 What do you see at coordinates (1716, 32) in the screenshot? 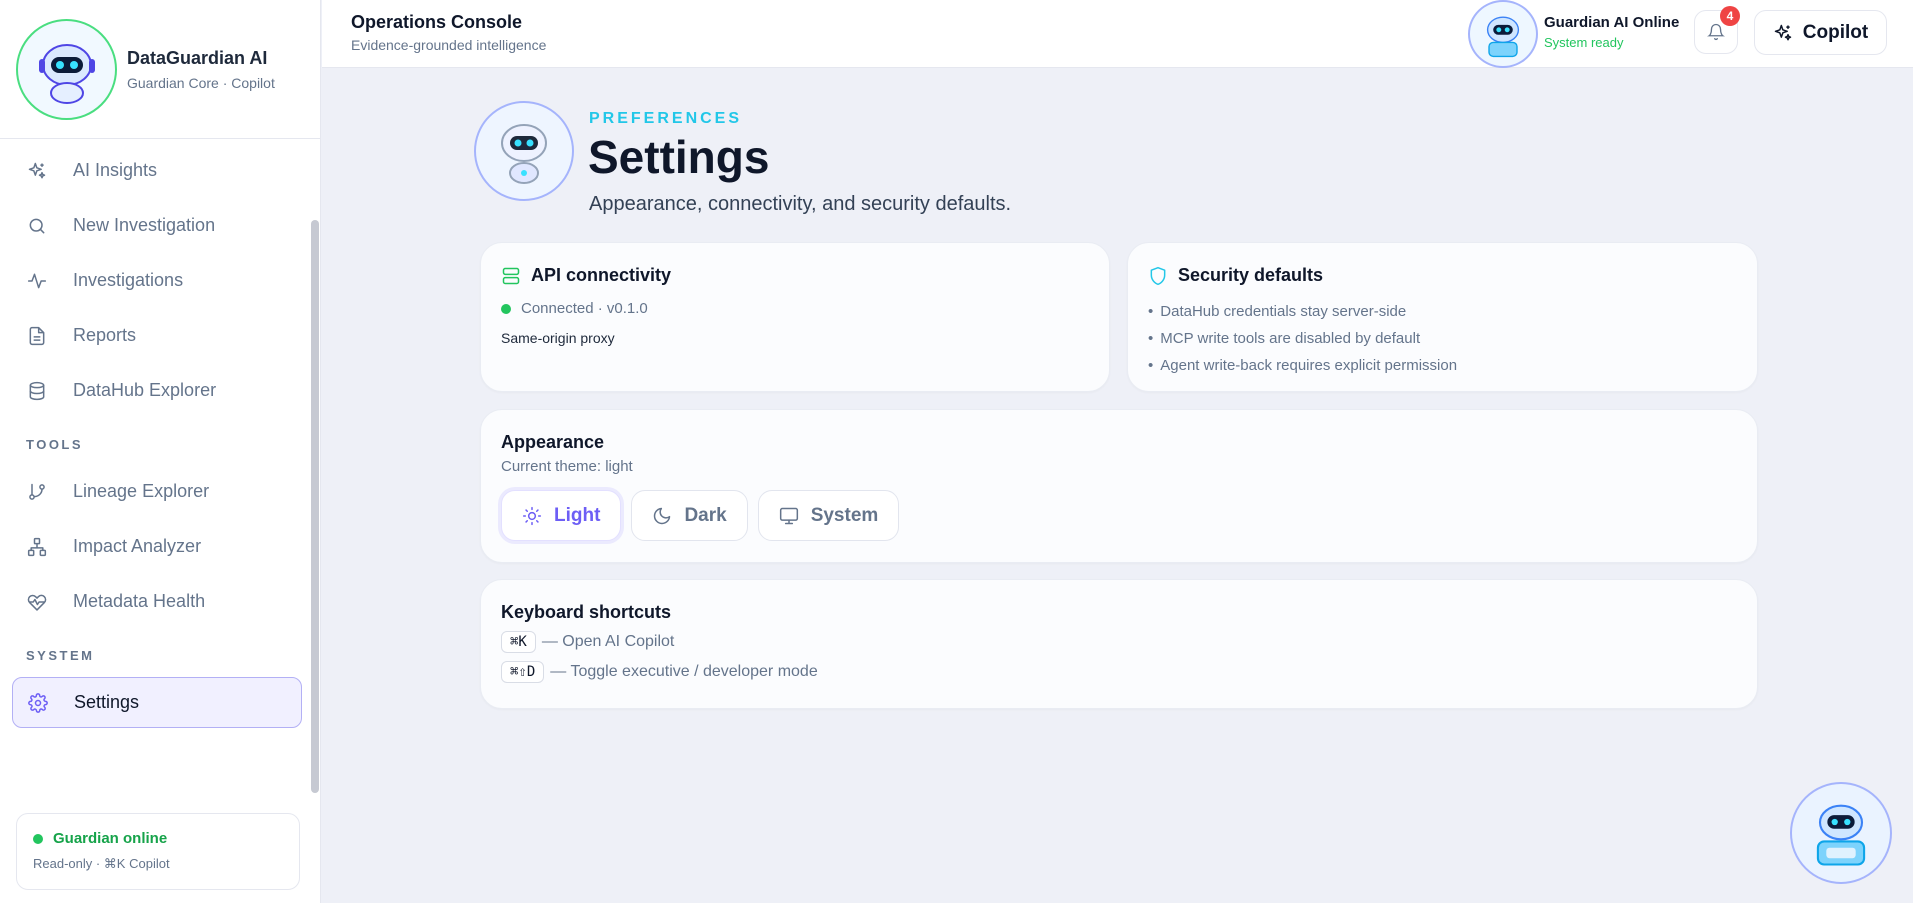
I see `bell-icon` at bounding box center [1716, 32].